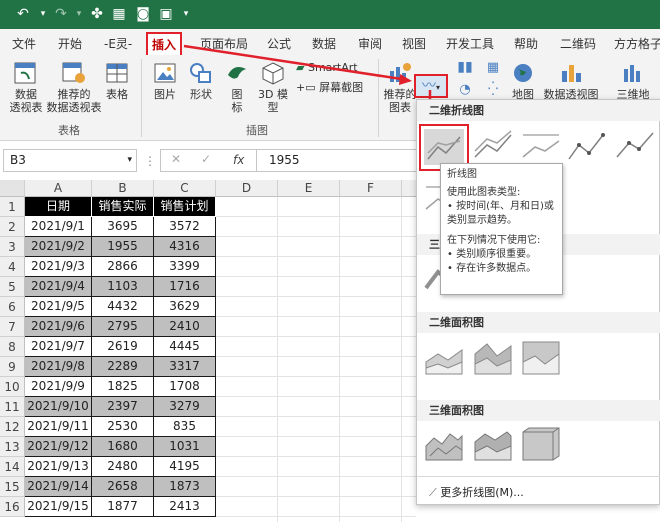 Image resolution: width=660 pixels, height=522 pixels. I want to click on arrow-head-to-chart, so click(405, 79).